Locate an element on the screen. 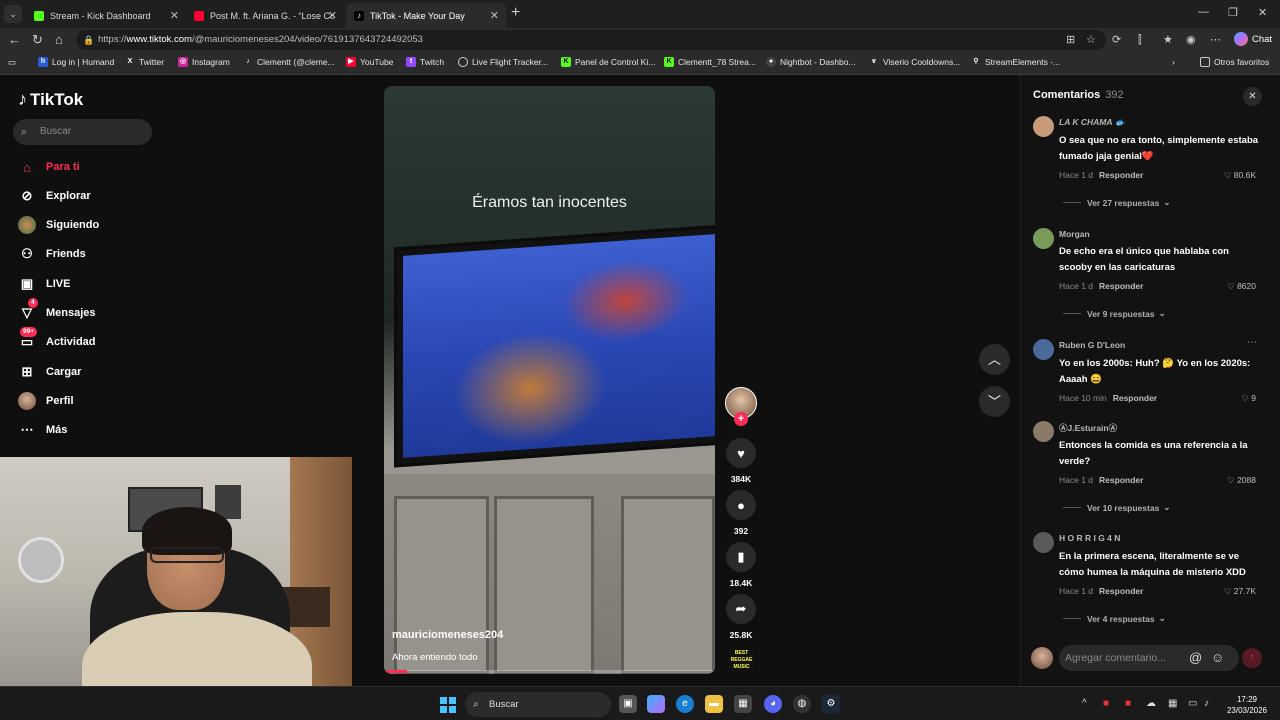 Image resolution: width=1280 pixels, height=720 pixels. tab-kick-dashboard: Stream - Kick Dashboard ✕ is located at coordinates (106, 15).